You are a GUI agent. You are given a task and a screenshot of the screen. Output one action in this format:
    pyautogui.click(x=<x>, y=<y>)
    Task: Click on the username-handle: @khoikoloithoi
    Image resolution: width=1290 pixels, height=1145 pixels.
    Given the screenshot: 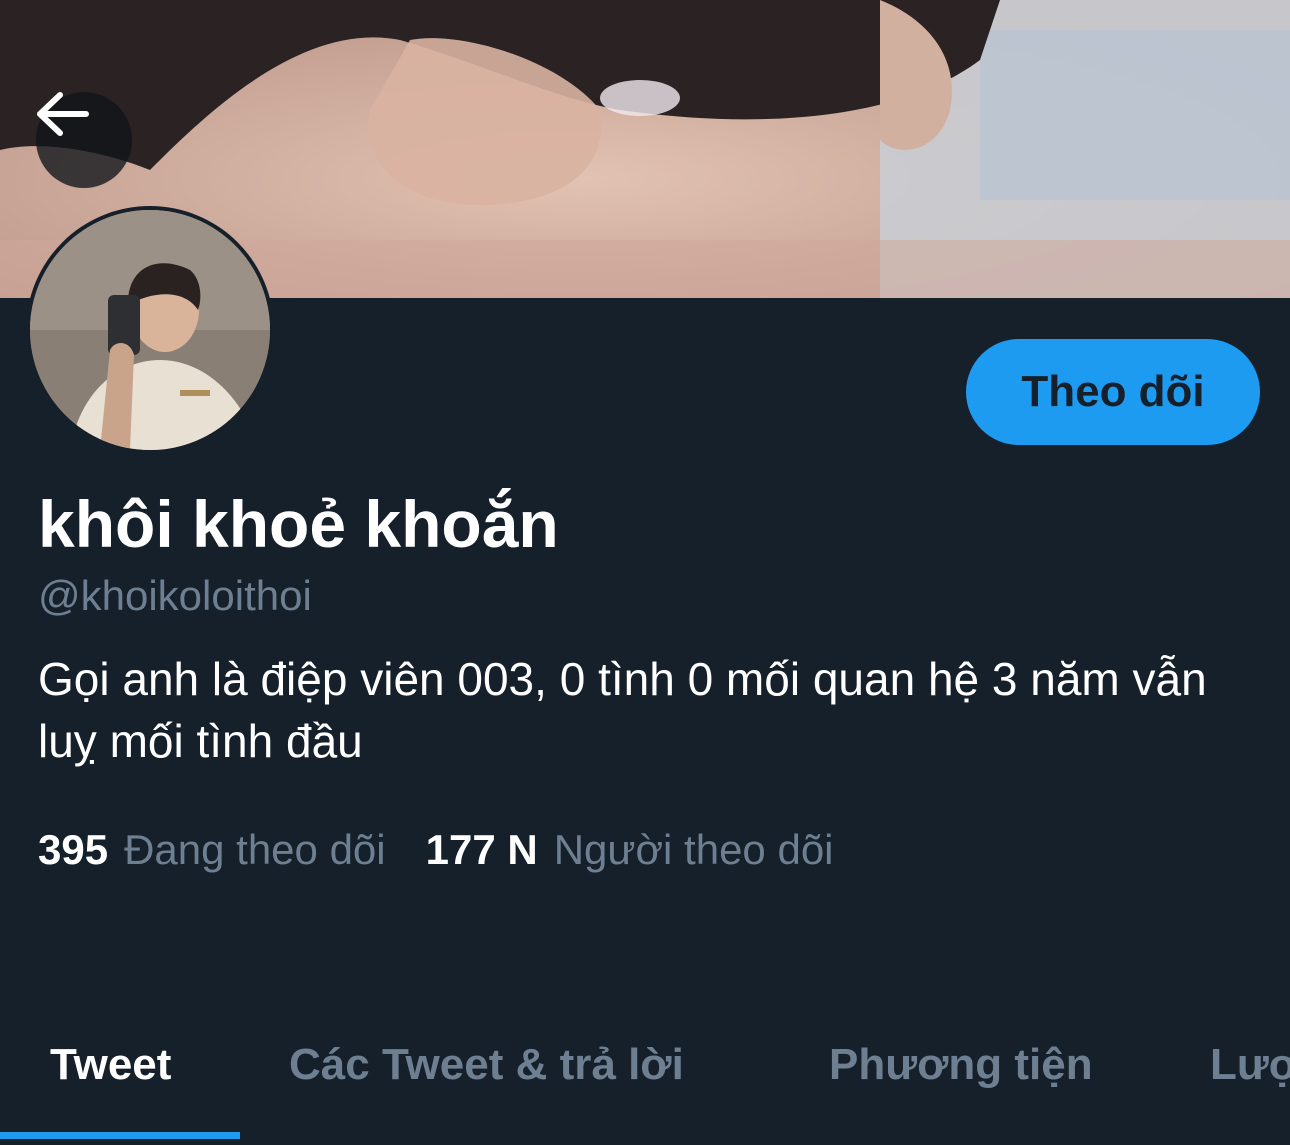 What is the action you would take?
    pyautogui.click(x=175, y=595)
    